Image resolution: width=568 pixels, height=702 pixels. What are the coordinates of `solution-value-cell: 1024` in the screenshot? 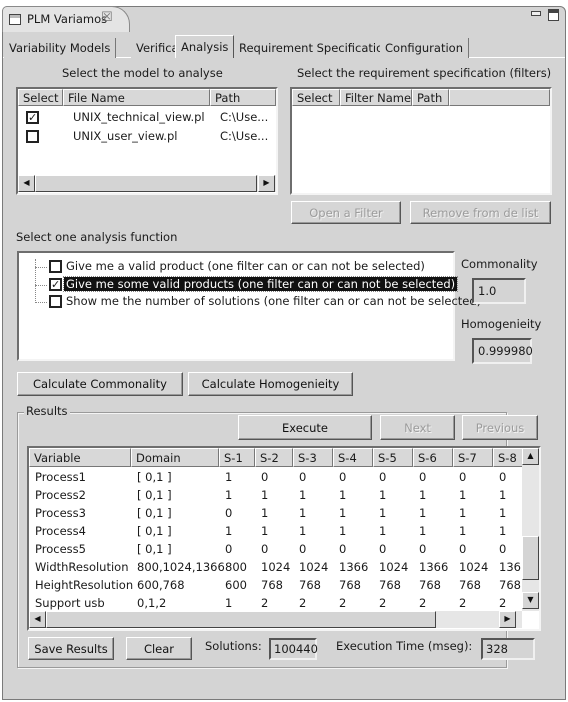 It's located at (474, 567).